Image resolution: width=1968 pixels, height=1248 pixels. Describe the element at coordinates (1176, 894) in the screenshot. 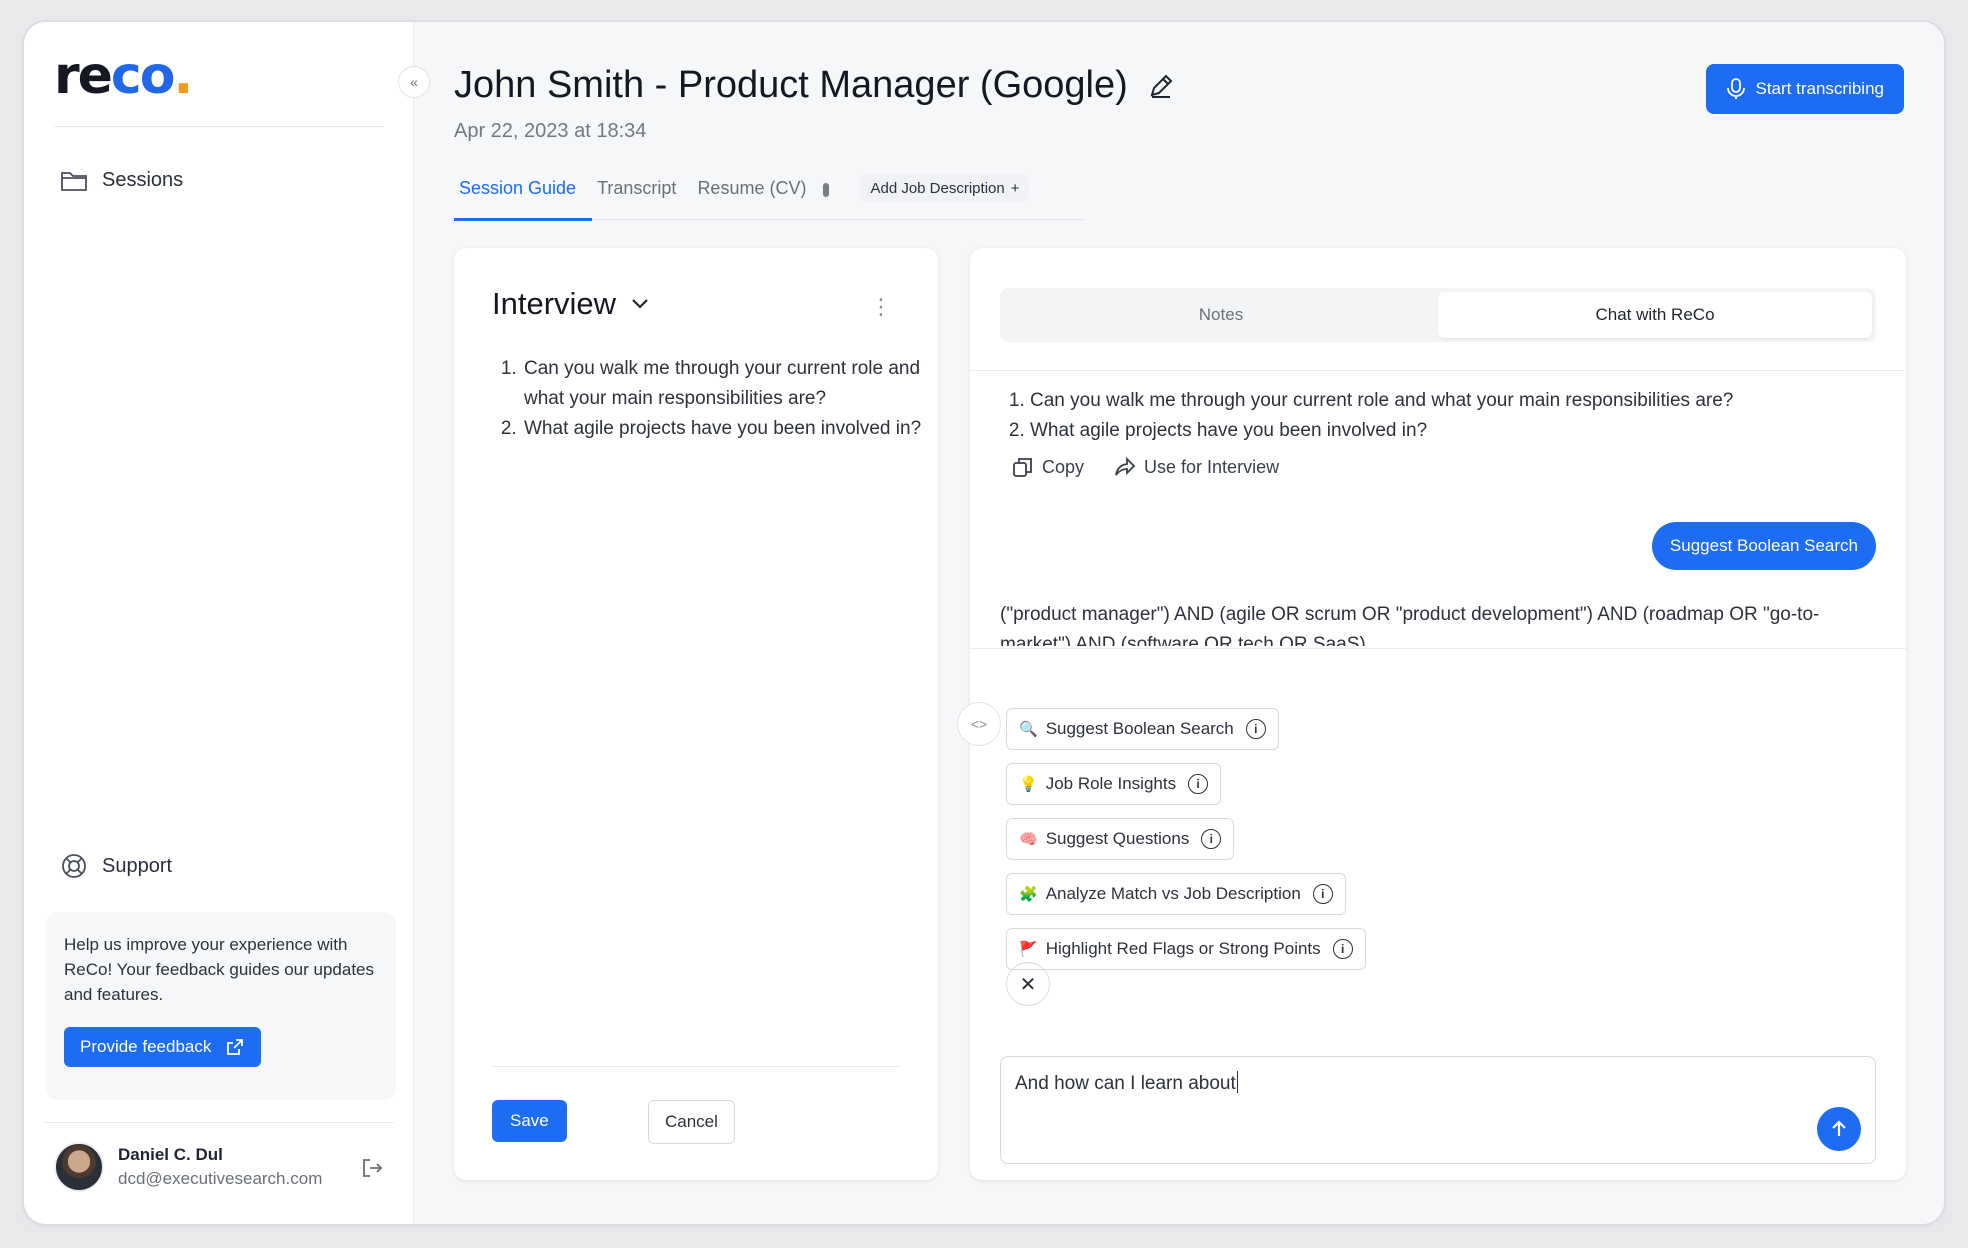

I see `suggestion-chip-analyze-match: 🧩 Analyze Match vs Job Description i` at that location.